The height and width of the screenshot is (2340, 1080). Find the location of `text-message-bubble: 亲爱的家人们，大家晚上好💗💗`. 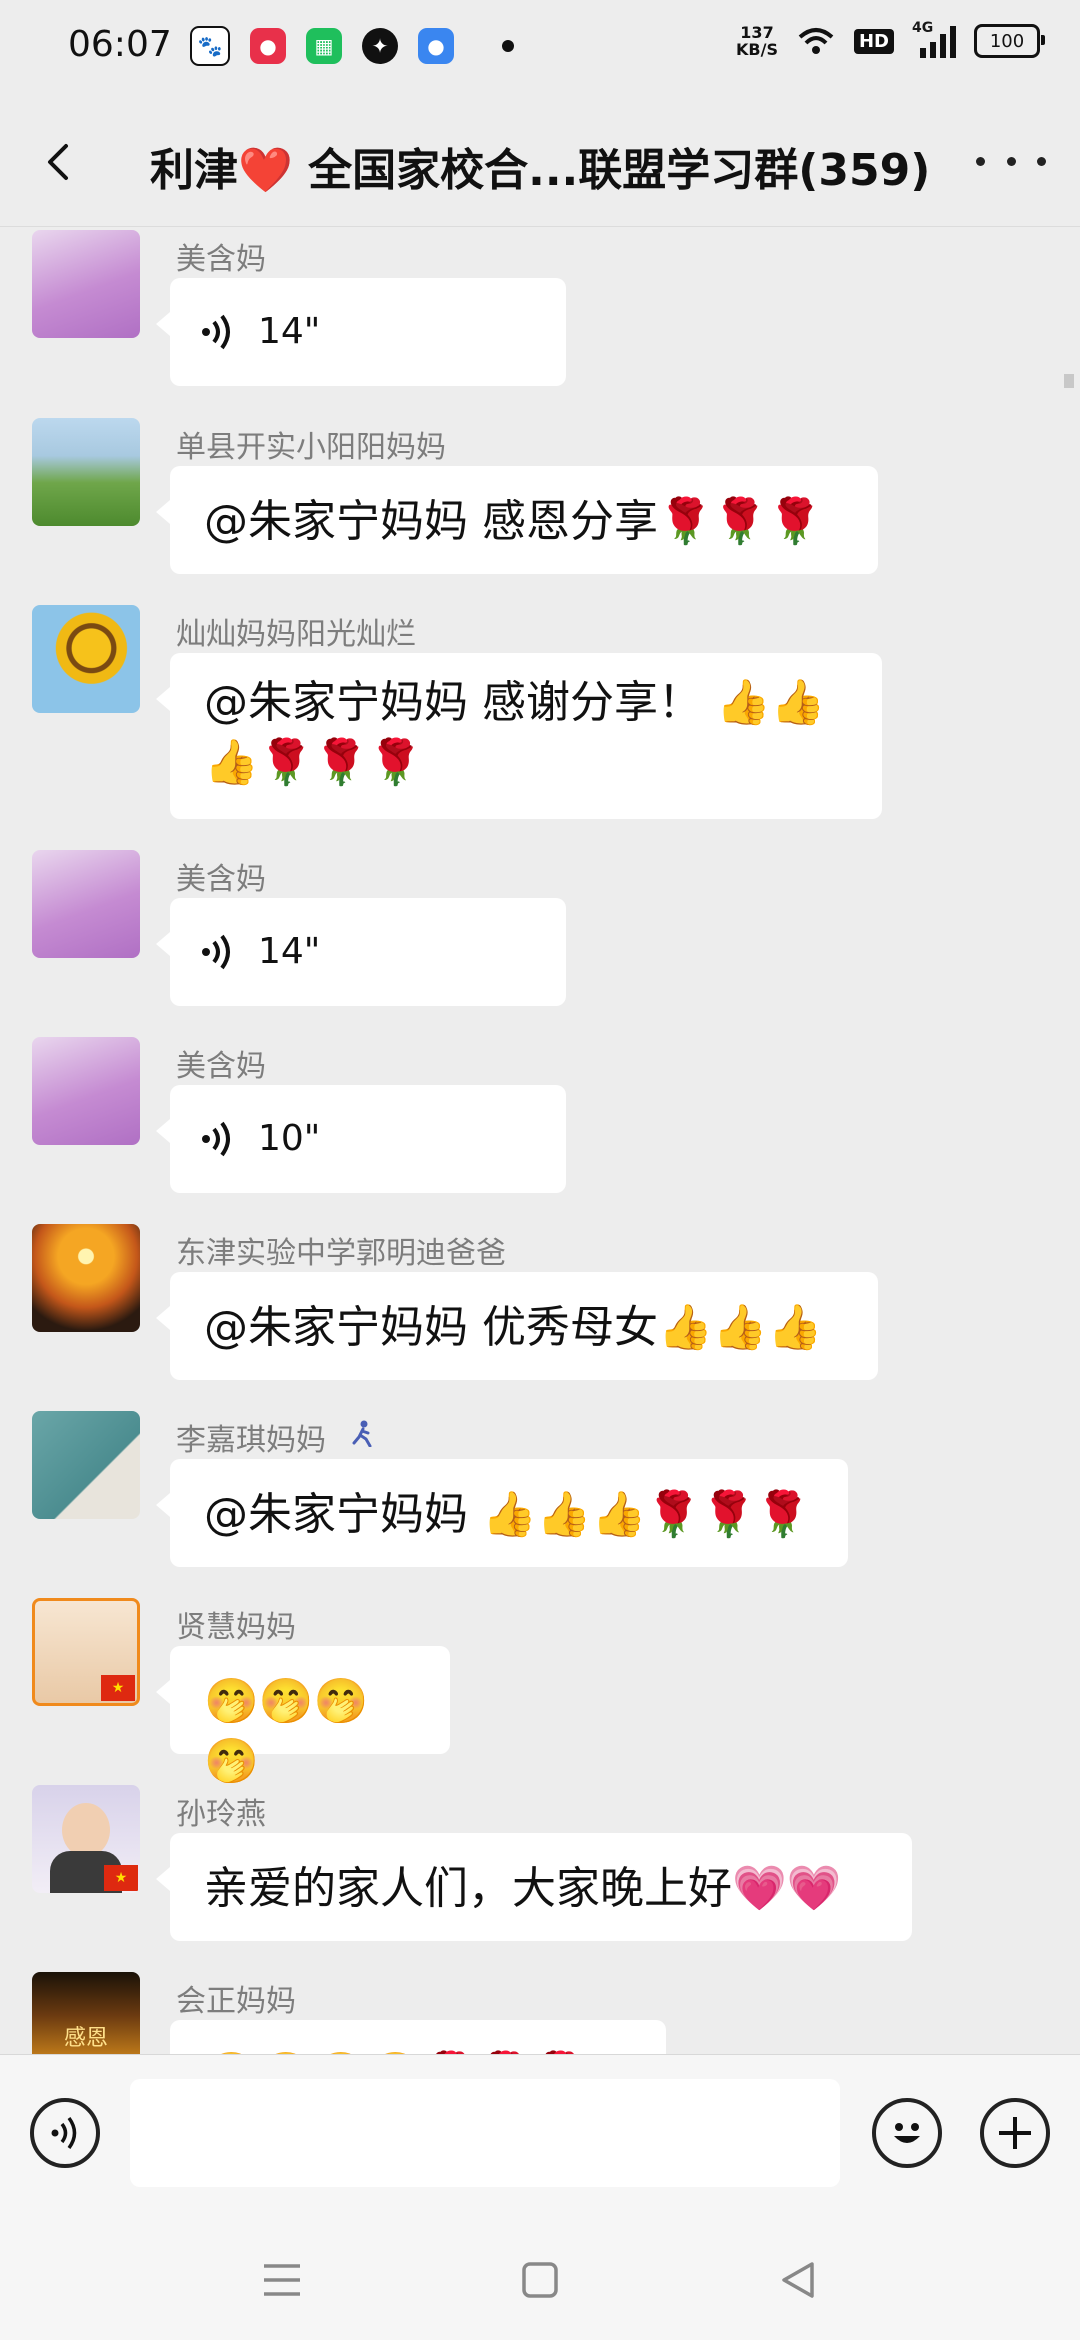

text-message-bubble: 亲爱的家人们，大家晚上好💗💗 is located at coordinates (534, 1887).